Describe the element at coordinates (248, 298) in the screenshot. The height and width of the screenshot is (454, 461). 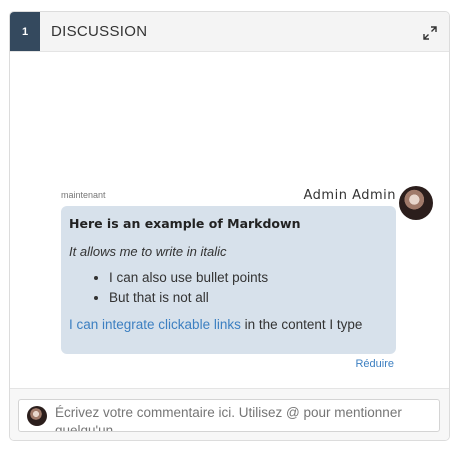
I see `list-item: But that is not all` at that location.